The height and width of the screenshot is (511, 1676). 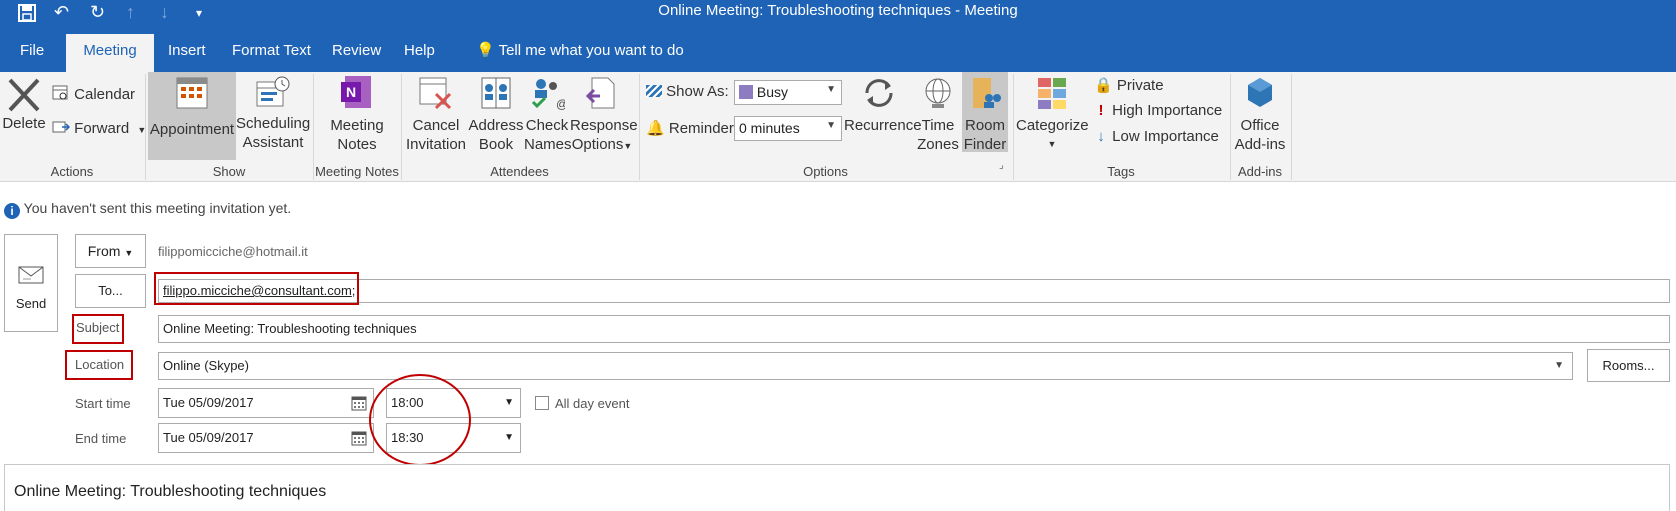 I want to click on tab-insert: Insert, so click(x=187, y=53).